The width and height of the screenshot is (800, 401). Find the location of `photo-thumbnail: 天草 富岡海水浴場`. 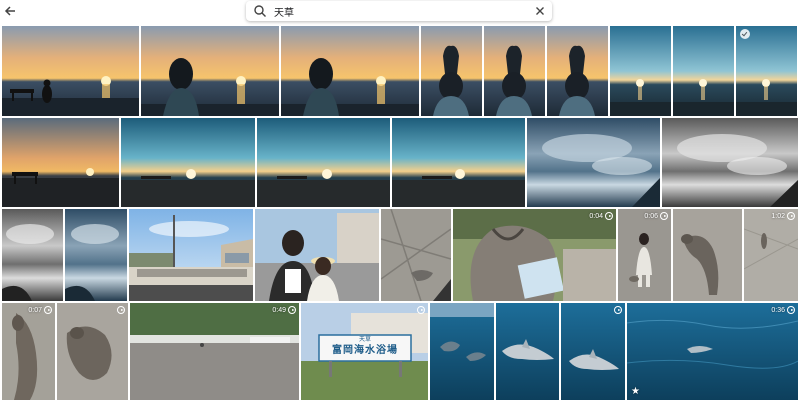

photo-thumbnail: 天草 富岡海水浴場 is located at coordinates (364, 351).